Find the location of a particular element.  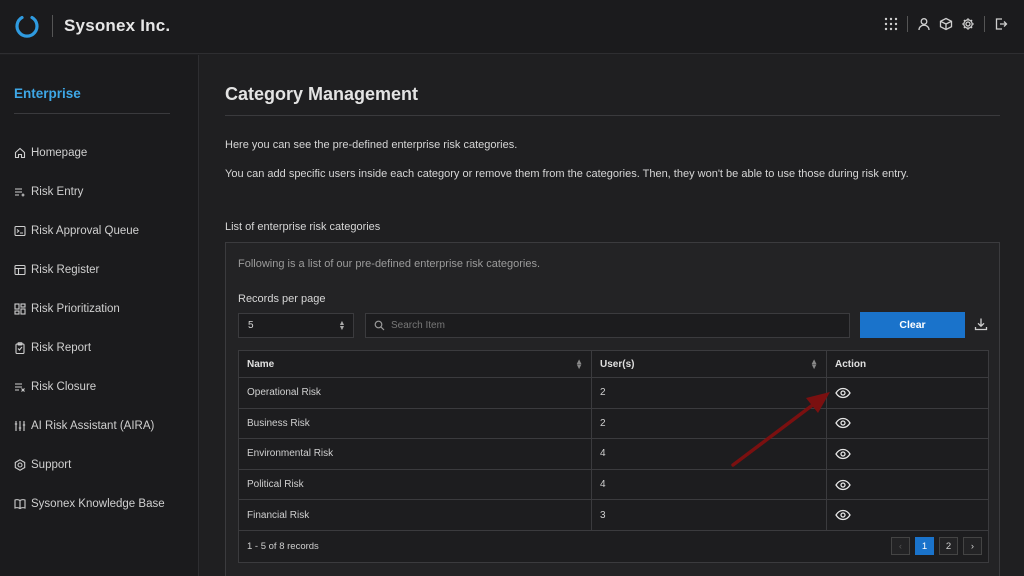

book-icon is located at coordinates (20, 504).